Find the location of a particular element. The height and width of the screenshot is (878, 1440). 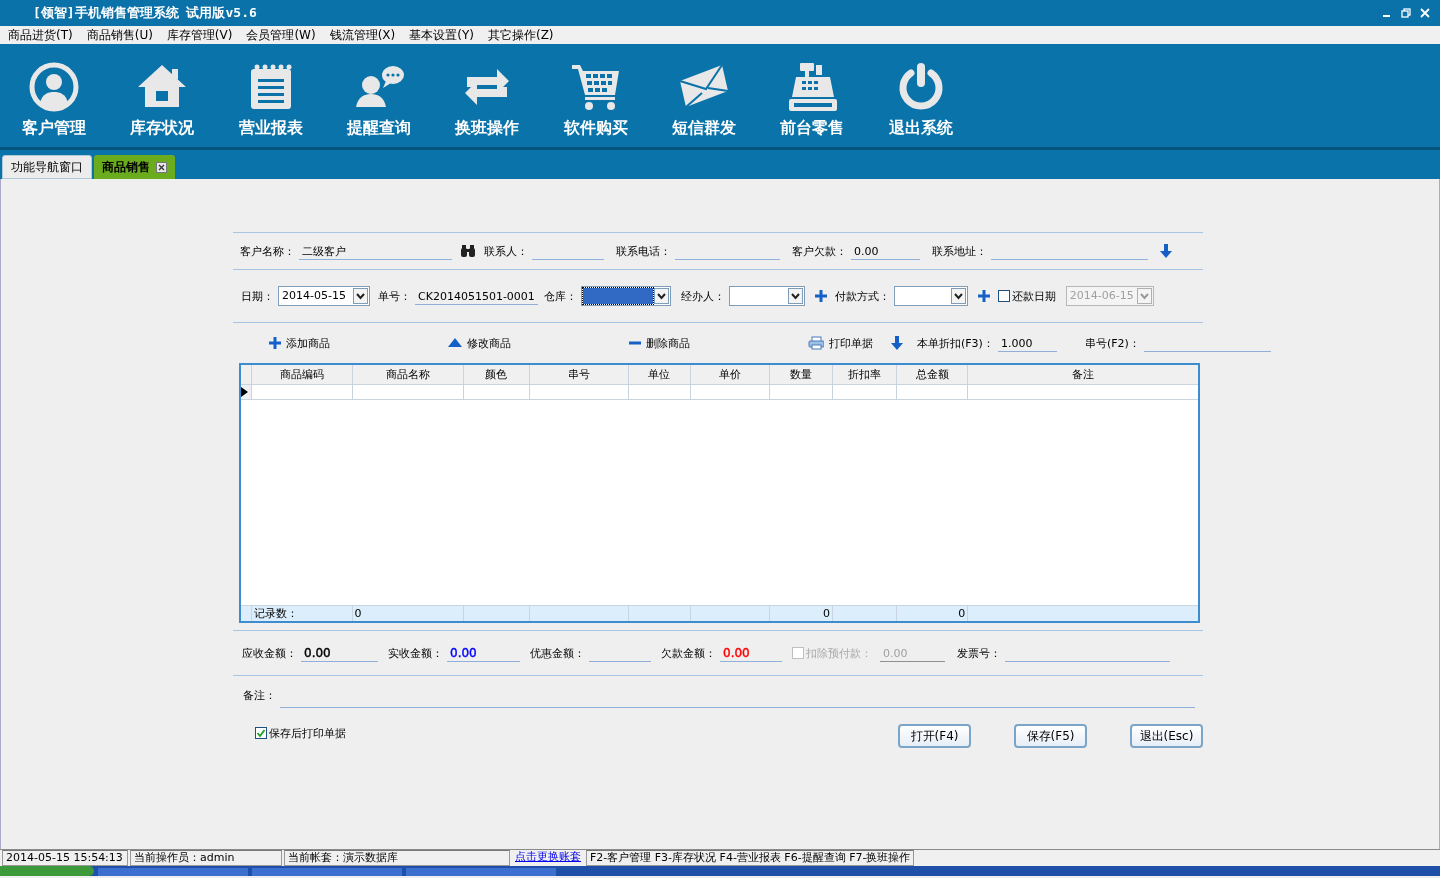

toolbar-button: 换班操作 is located at coordinates (487, 95).